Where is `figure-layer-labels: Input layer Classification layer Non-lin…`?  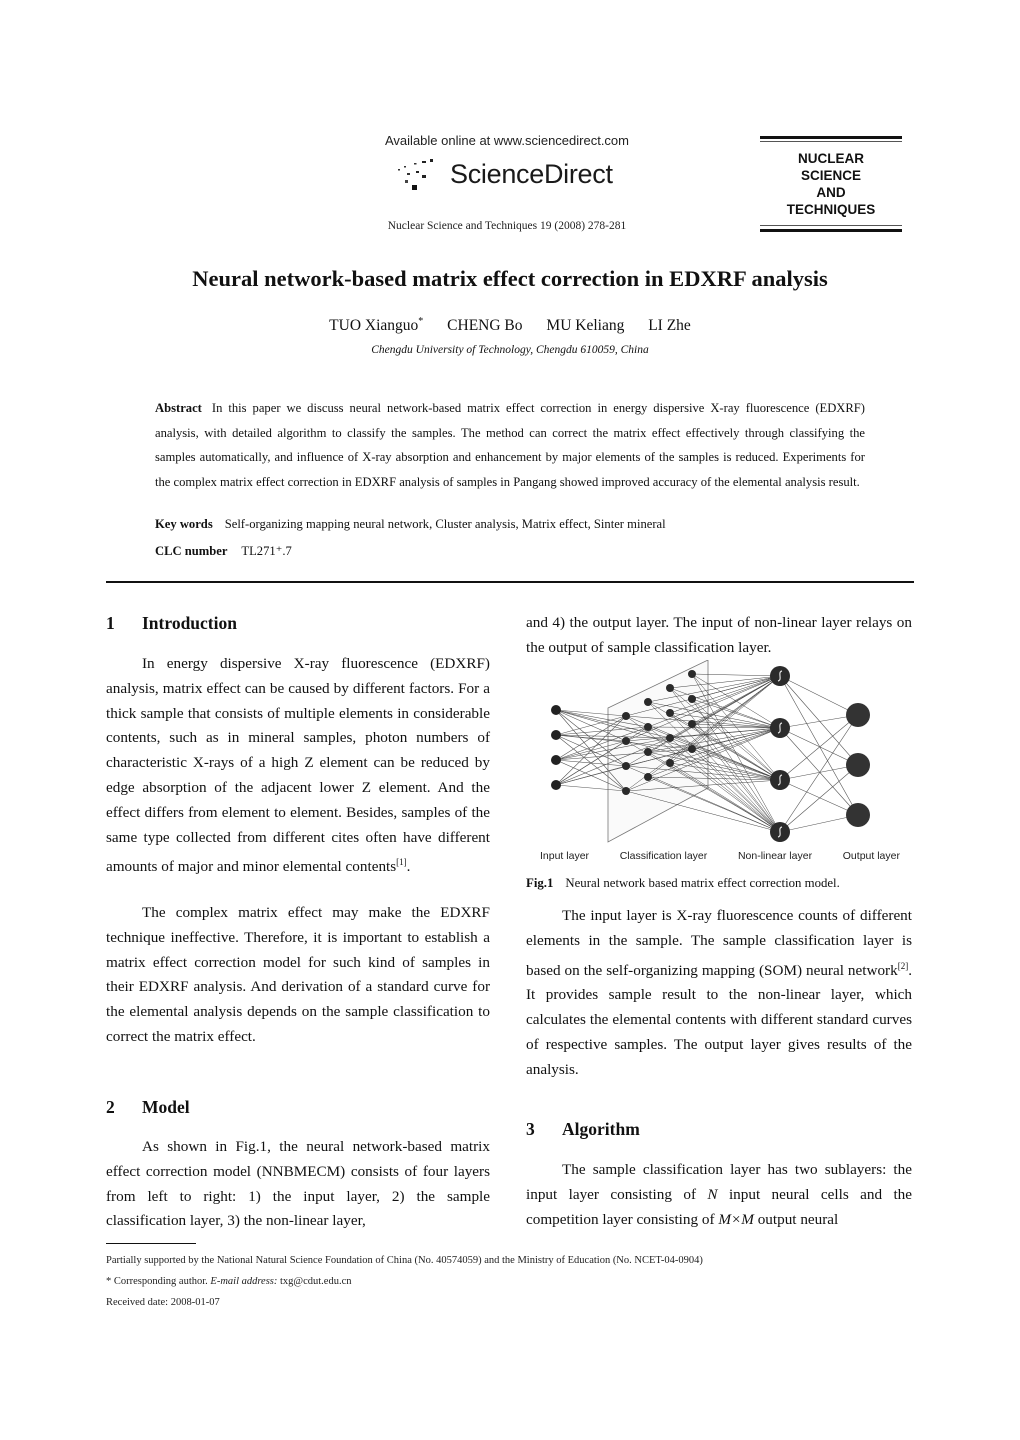
figure-layer-labels: Input layer Classification layer Non-lin… is located at coordinates (720, 856).